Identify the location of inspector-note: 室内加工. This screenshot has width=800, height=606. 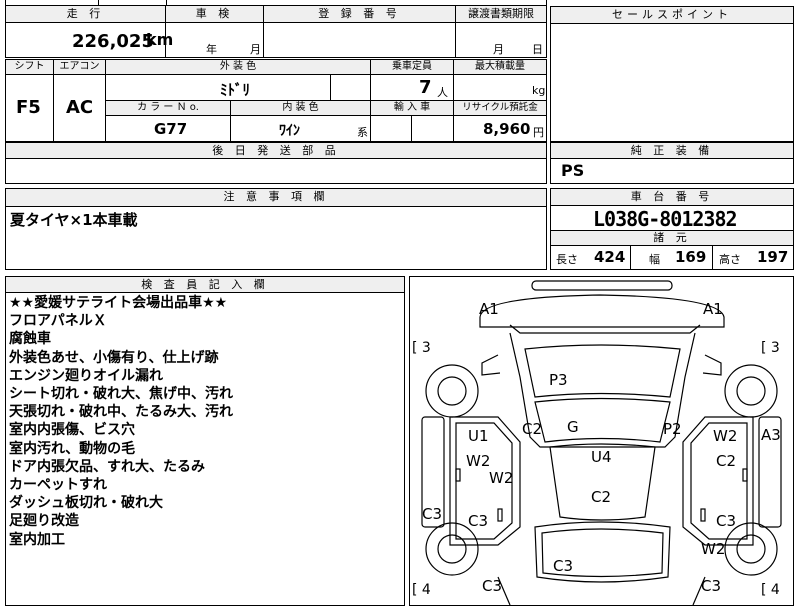
(37, 539).